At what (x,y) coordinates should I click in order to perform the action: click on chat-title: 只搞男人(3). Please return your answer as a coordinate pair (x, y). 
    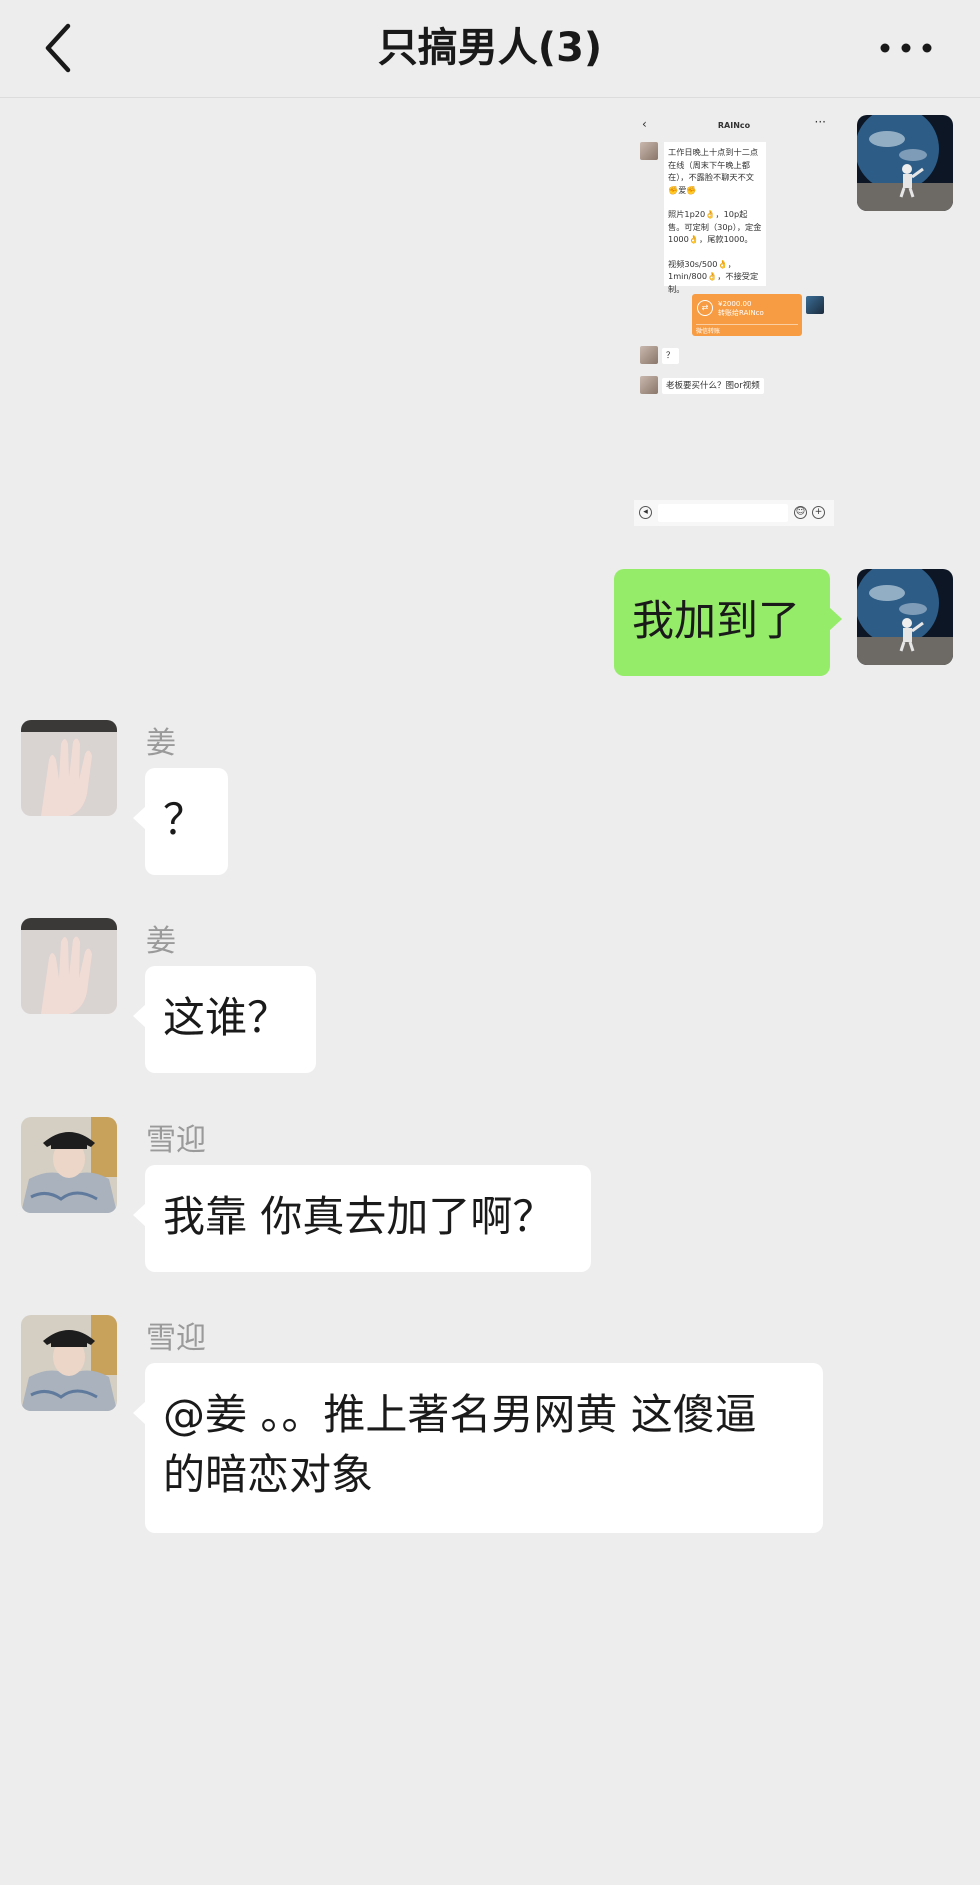
    Looking at the image, I should click on (490, 48).